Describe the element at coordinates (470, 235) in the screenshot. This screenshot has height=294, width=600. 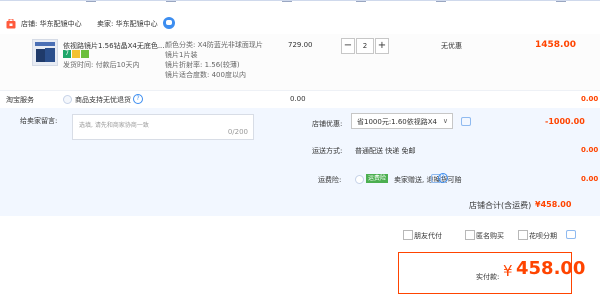
I see `anonymous-checkbox` at that location.